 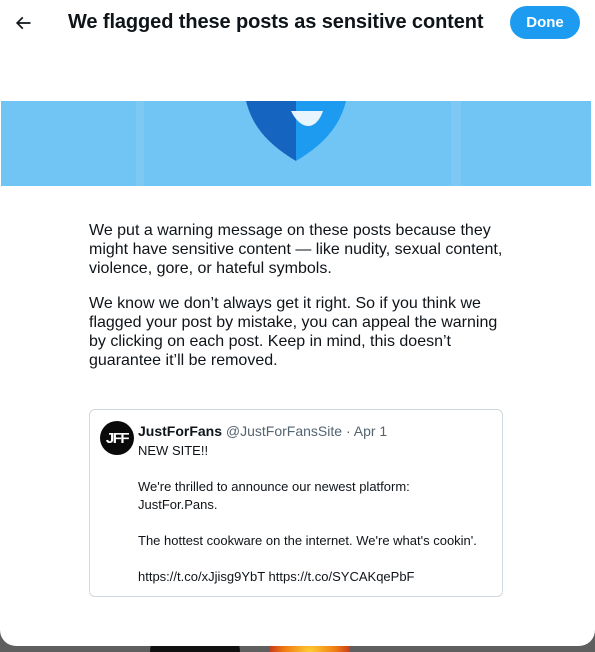 What do you see at coordinates (296, 131) in the screenshot?
I see `shield-icon` at bounding box center [296, 131].